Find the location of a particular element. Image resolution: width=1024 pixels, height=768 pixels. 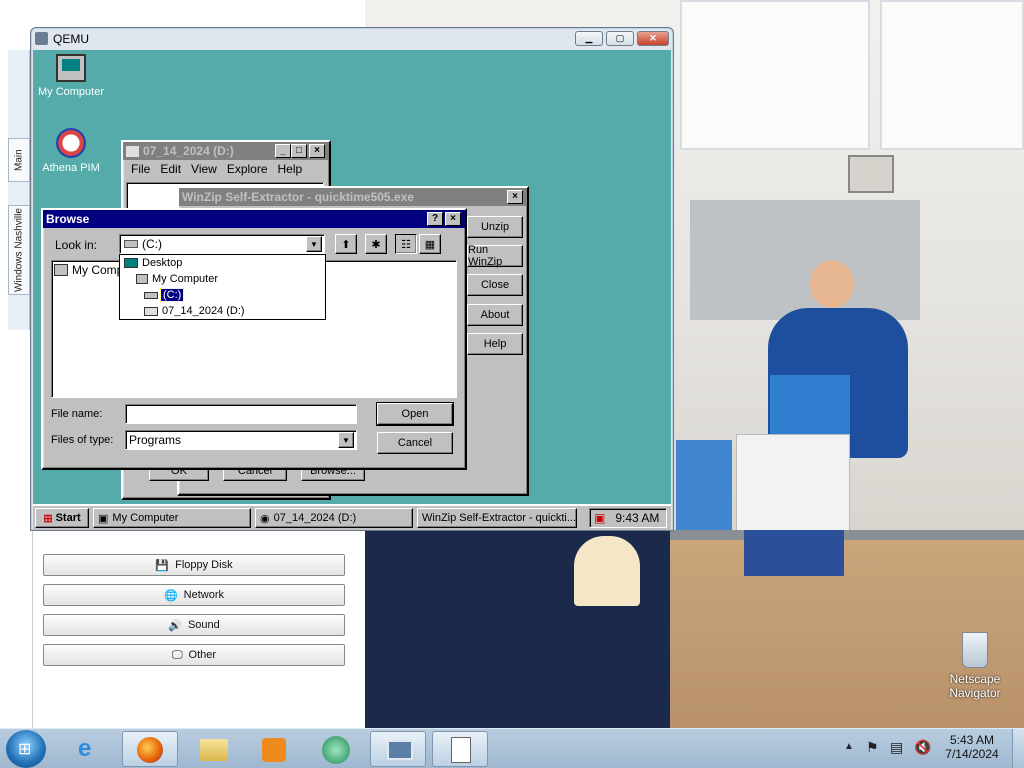

details-view-button: ▦ is located at coordinates (430, 244).